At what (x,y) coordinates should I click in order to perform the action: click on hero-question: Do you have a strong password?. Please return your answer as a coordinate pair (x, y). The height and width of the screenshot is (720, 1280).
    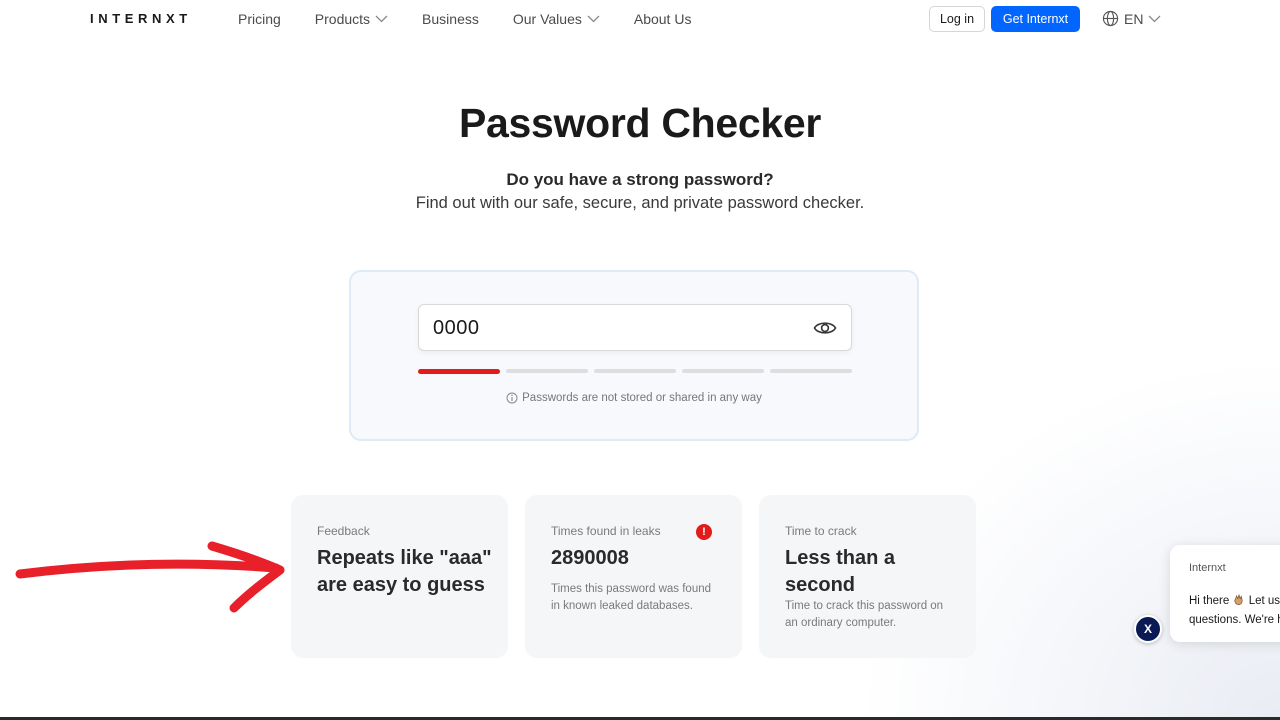
    Looking at the image, I should click on (640, 179).